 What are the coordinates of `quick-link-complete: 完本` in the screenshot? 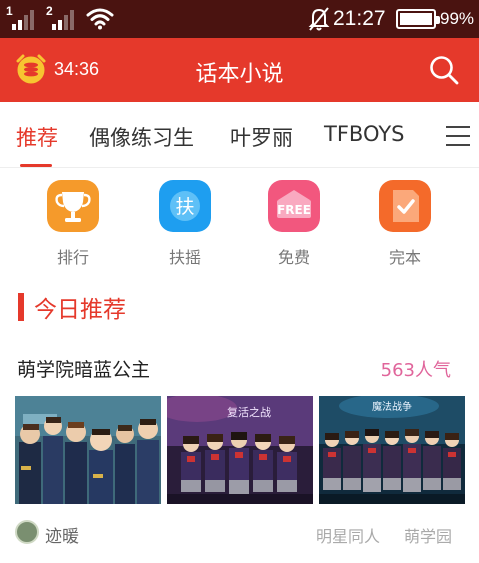 It's located at (405, 224).